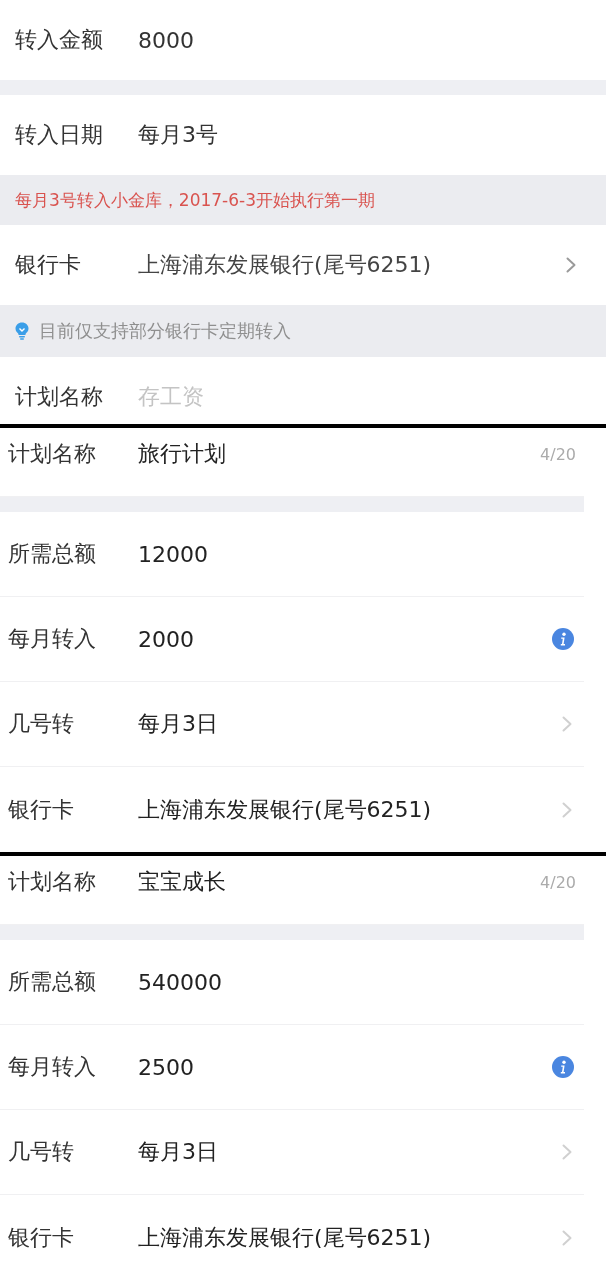 The width and height of the screenshot is (606, 1280). Describe the element at coordinates (339, 882) in the screenshot. I see `text-input: 宝宝成长` at that location.